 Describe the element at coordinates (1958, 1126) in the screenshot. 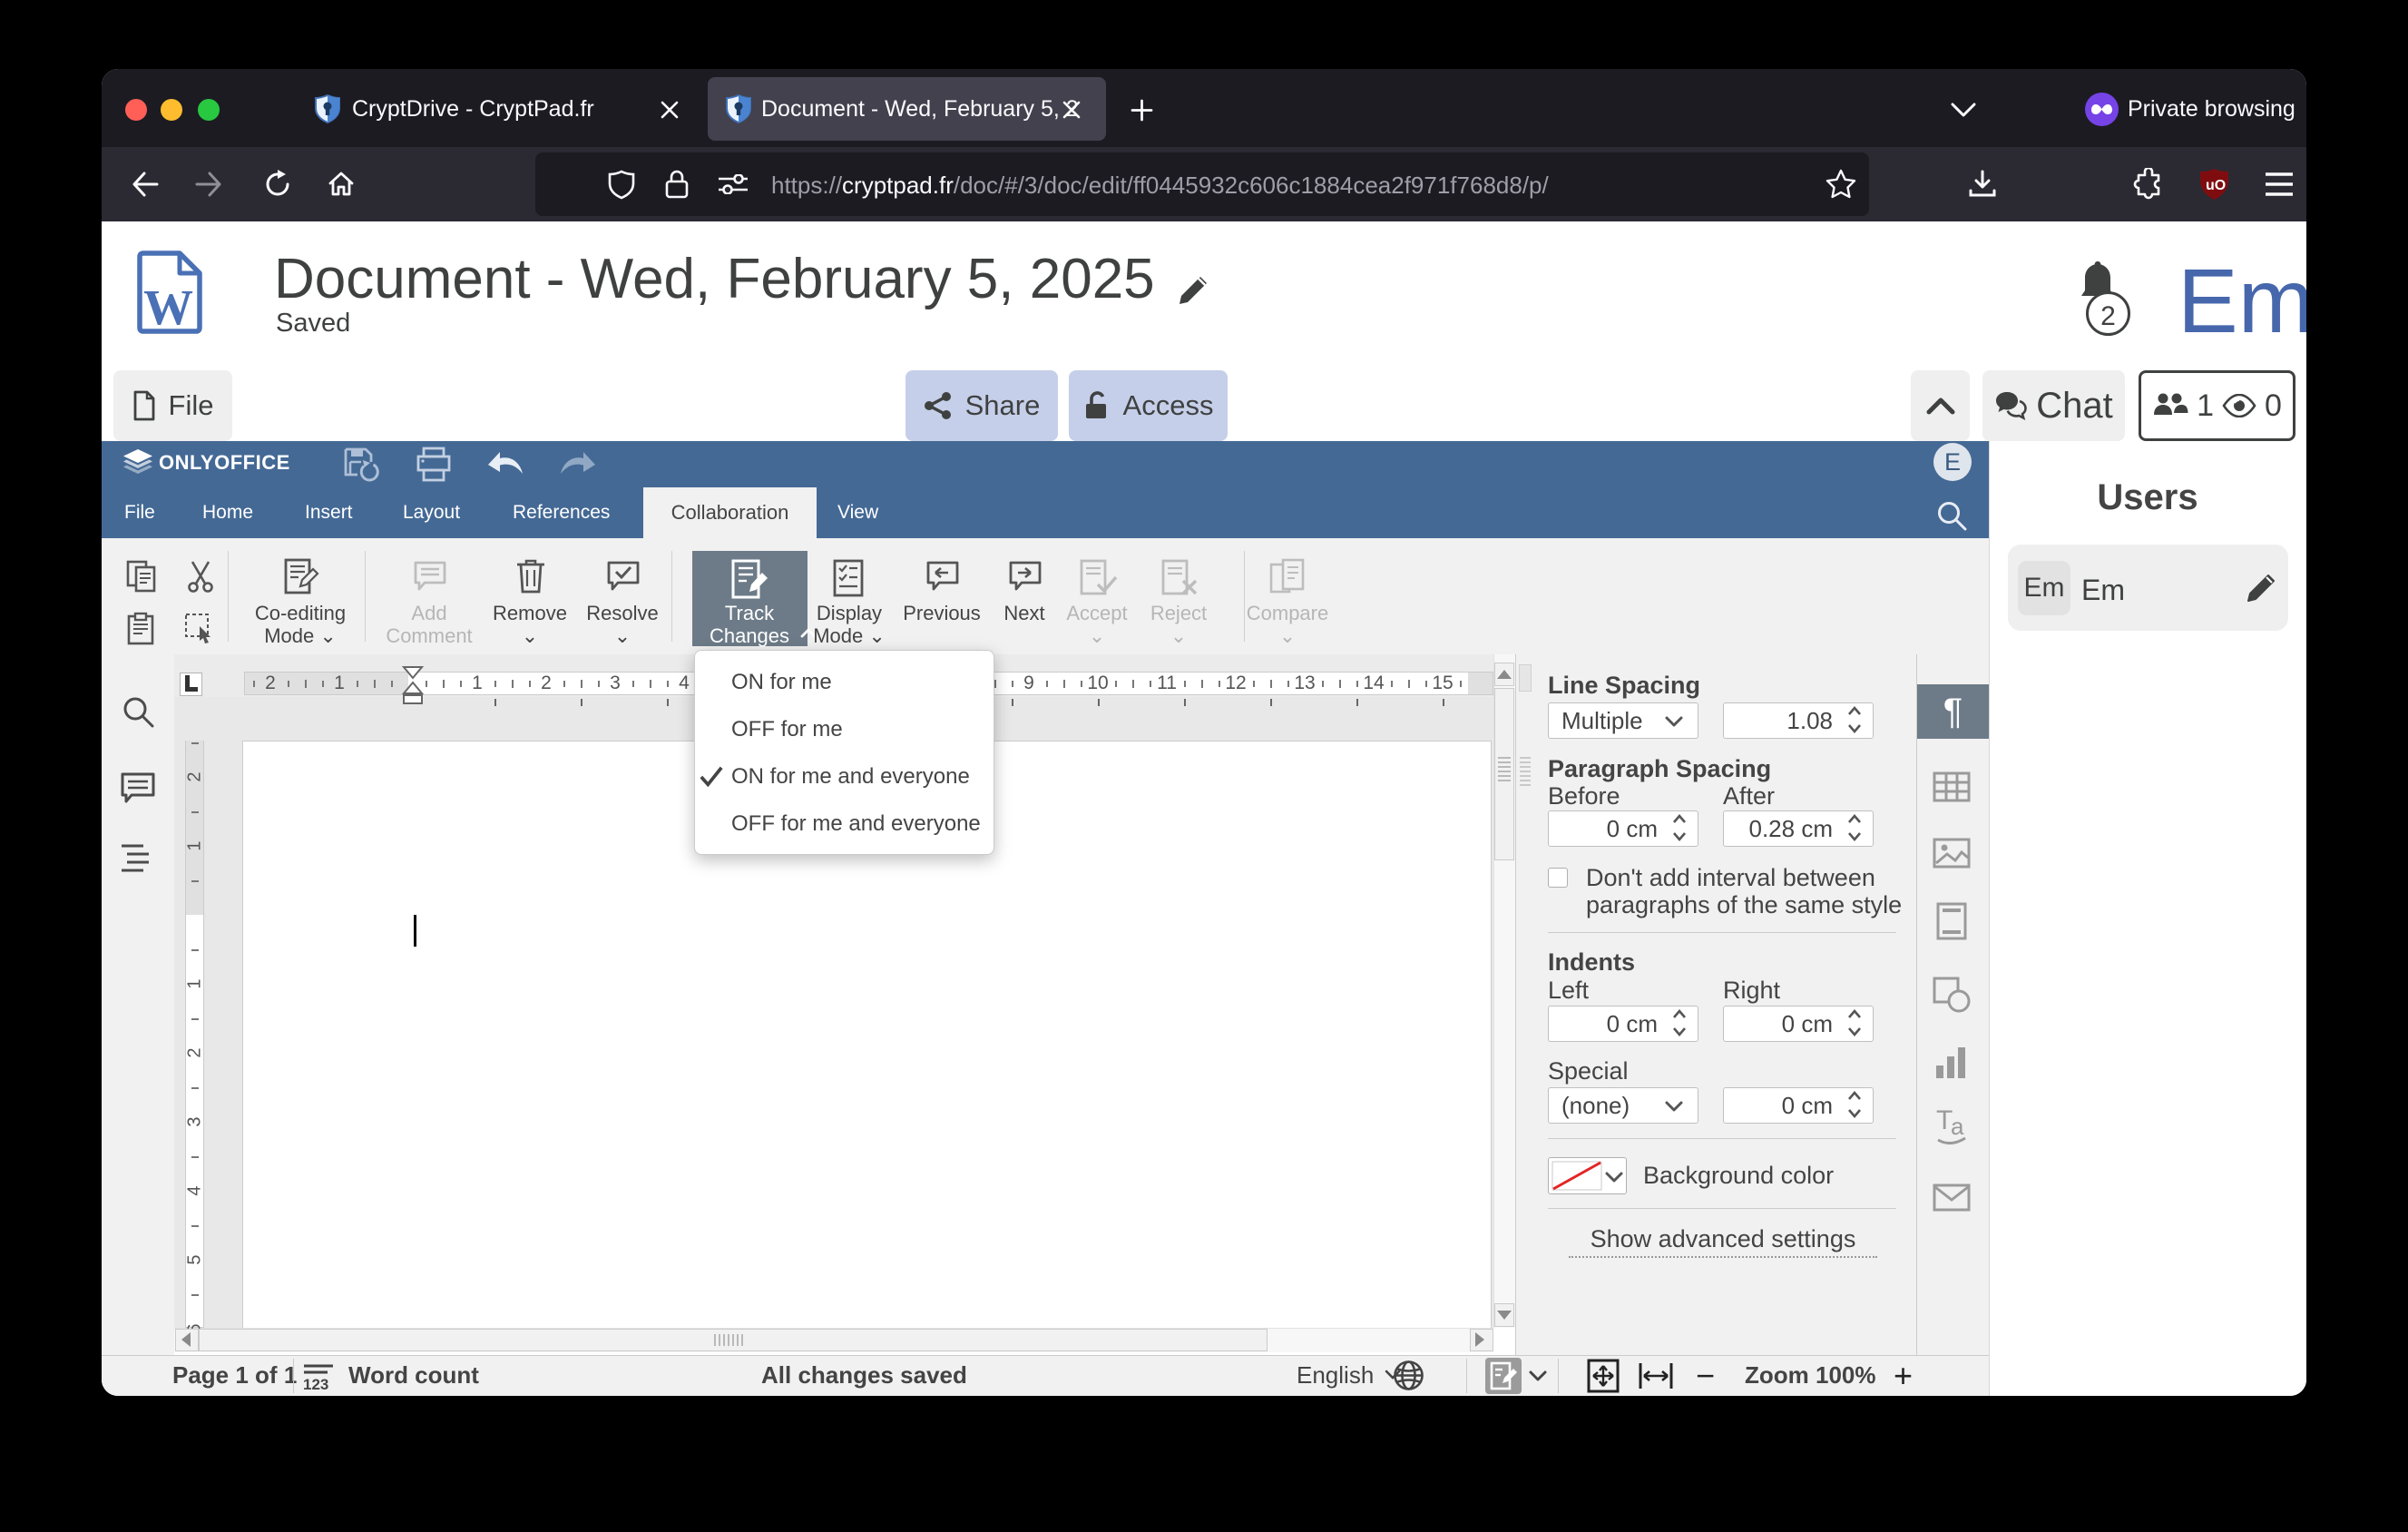

I see `svg-text: a` at that location.